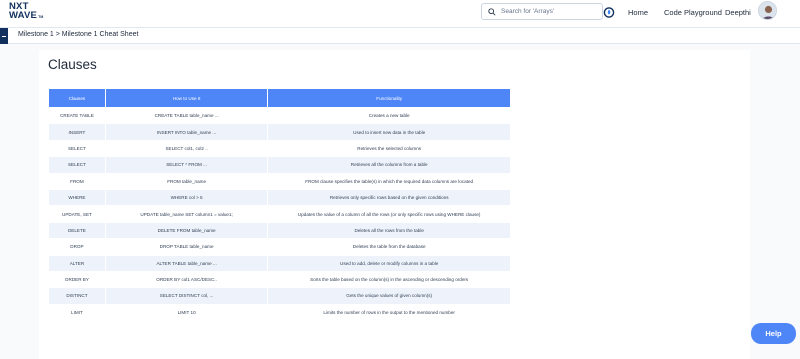 Image resolution: width=800 pixels, height=359 pixels. Describe the element at coordinates (186, 181) in the screenshot. I see `table-cell: FROM table_name` at that location.